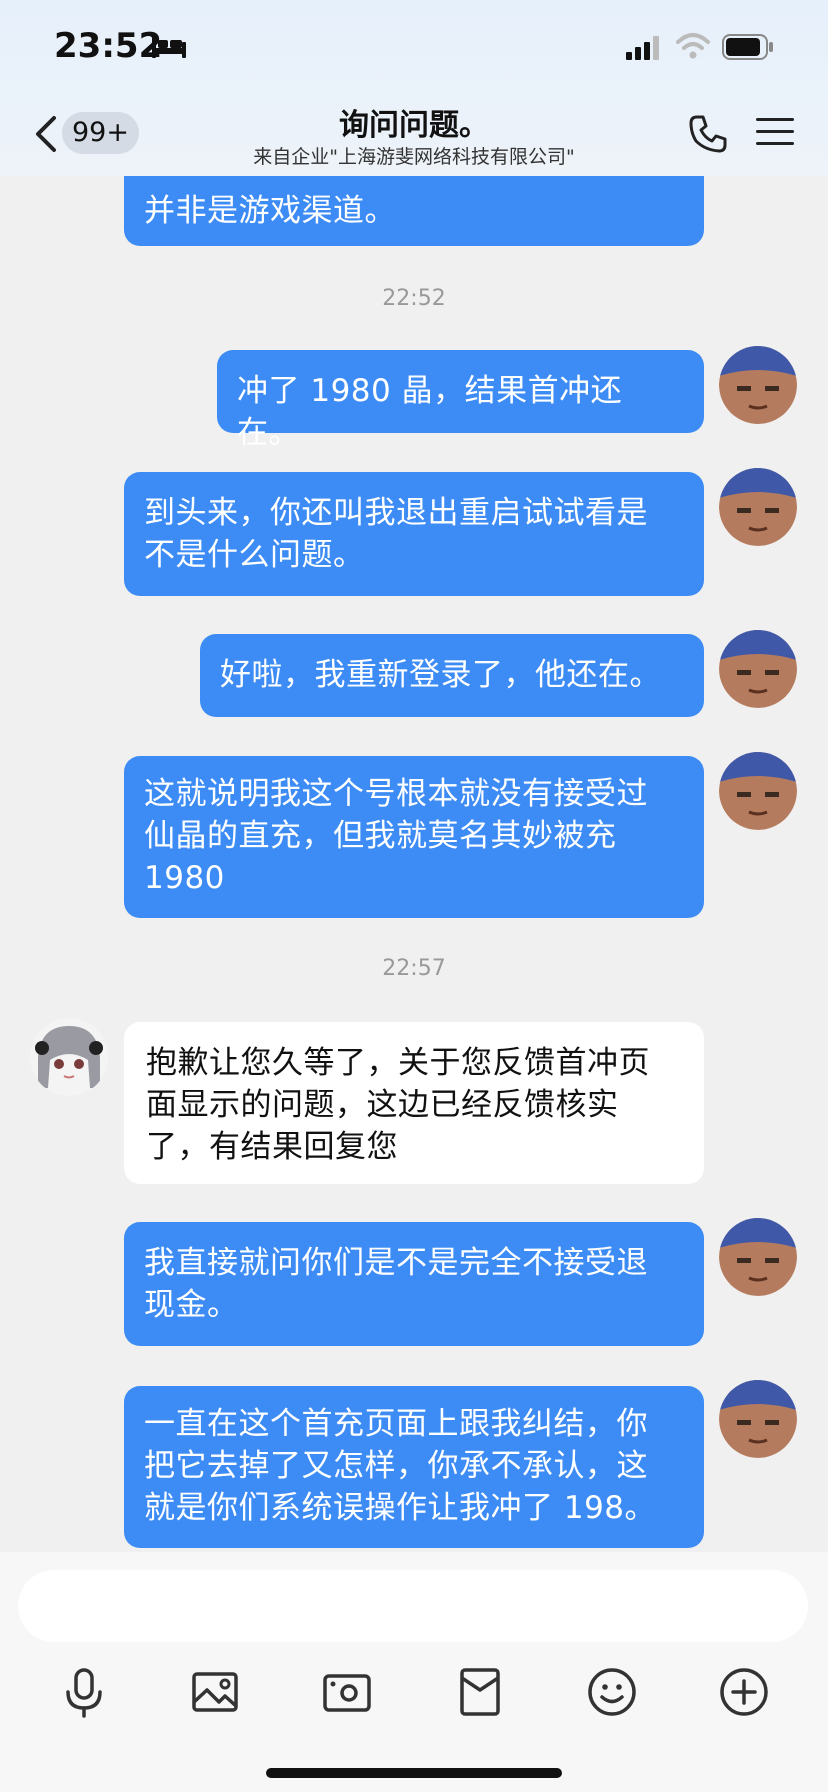 Image resolution: width=828 pixels, height=1792 pixels. Describe the element at coordinates (215, 1692) in the screenshot. I see `image-icon` at that location.